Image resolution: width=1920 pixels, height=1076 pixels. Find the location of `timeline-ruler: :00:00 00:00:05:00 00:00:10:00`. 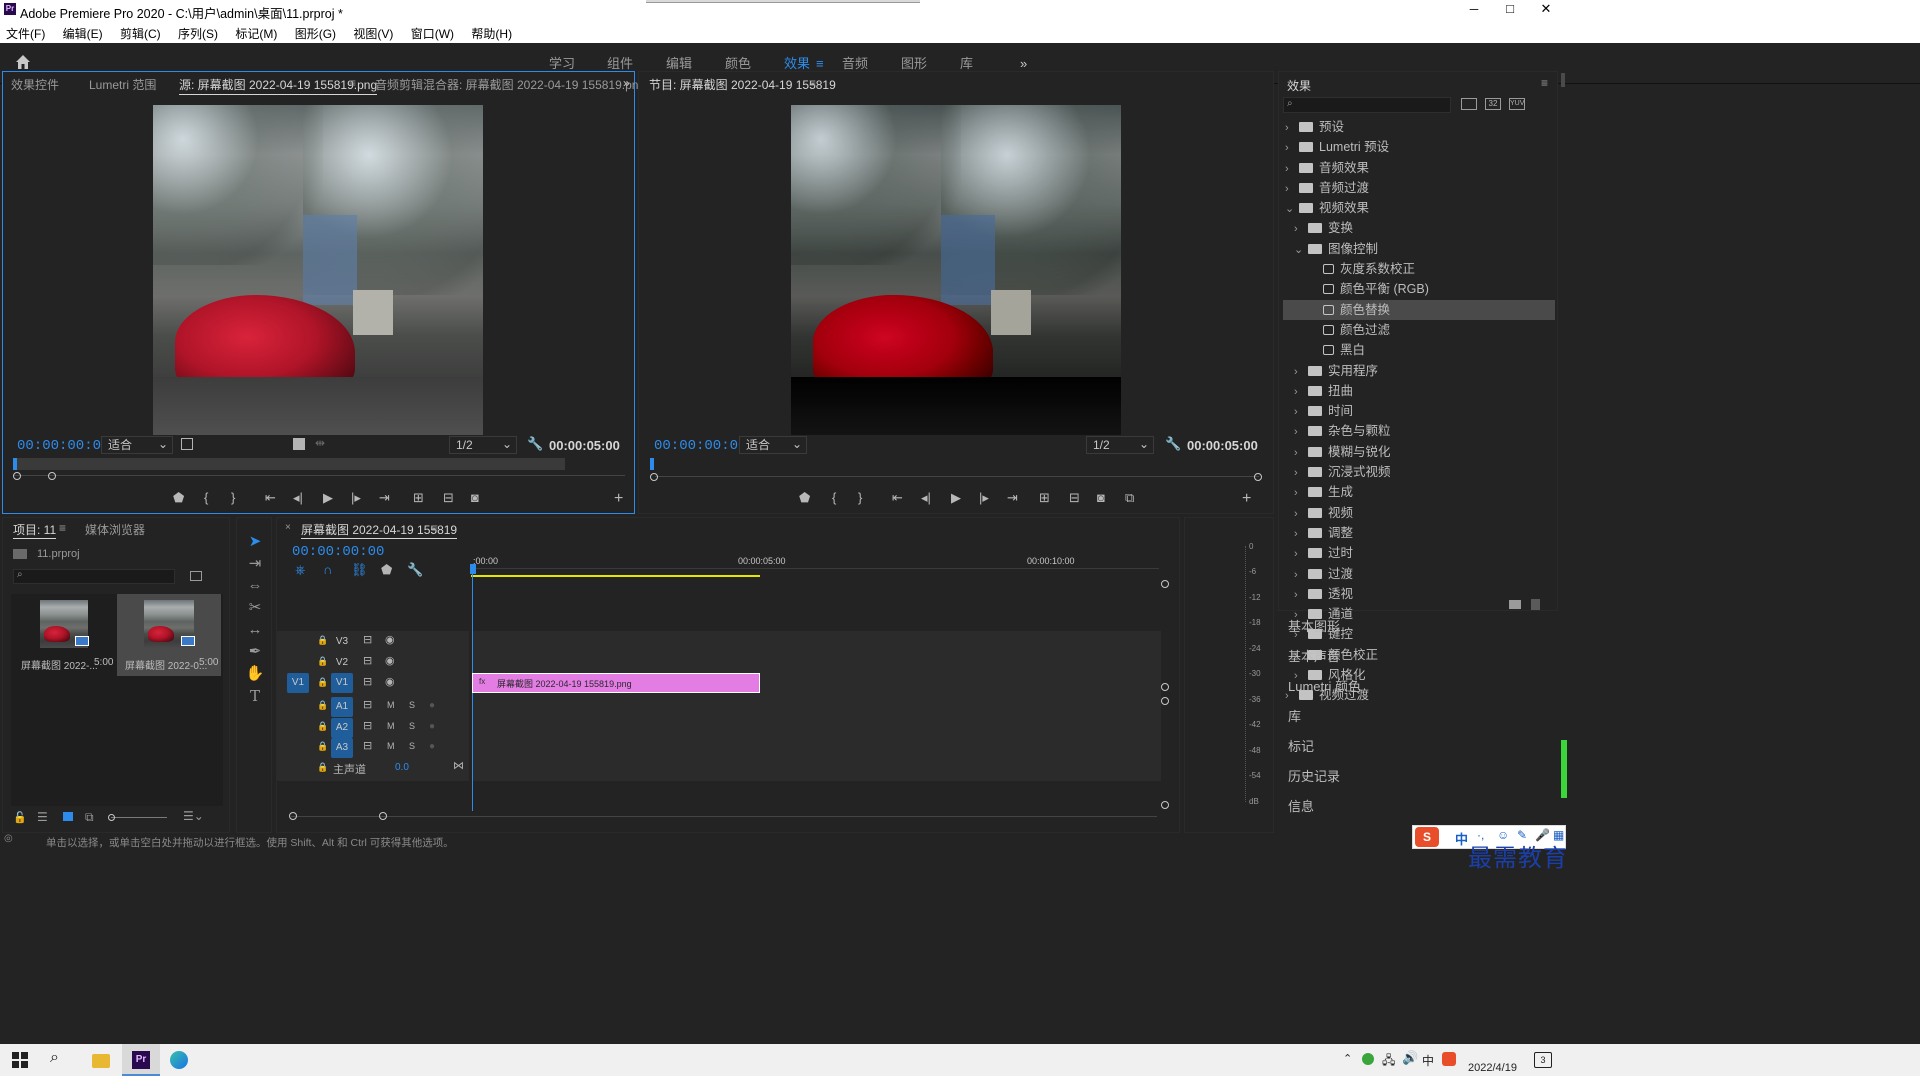

timeline-ruler: :00:00 00:00:05:00 00:00:10:00 is located at coordinates (815, 562).